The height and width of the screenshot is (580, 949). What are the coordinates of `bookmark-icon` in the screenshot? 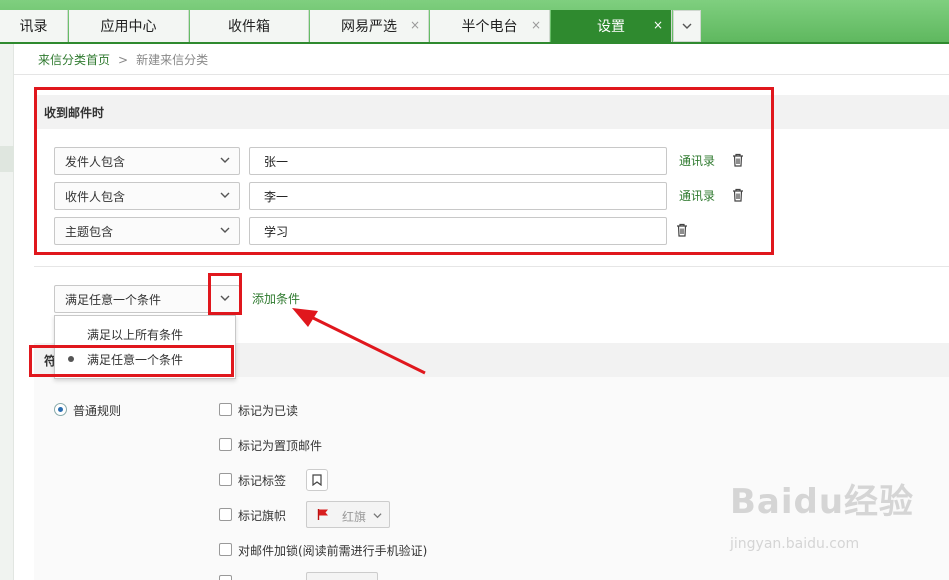 It's located at (317, 480).